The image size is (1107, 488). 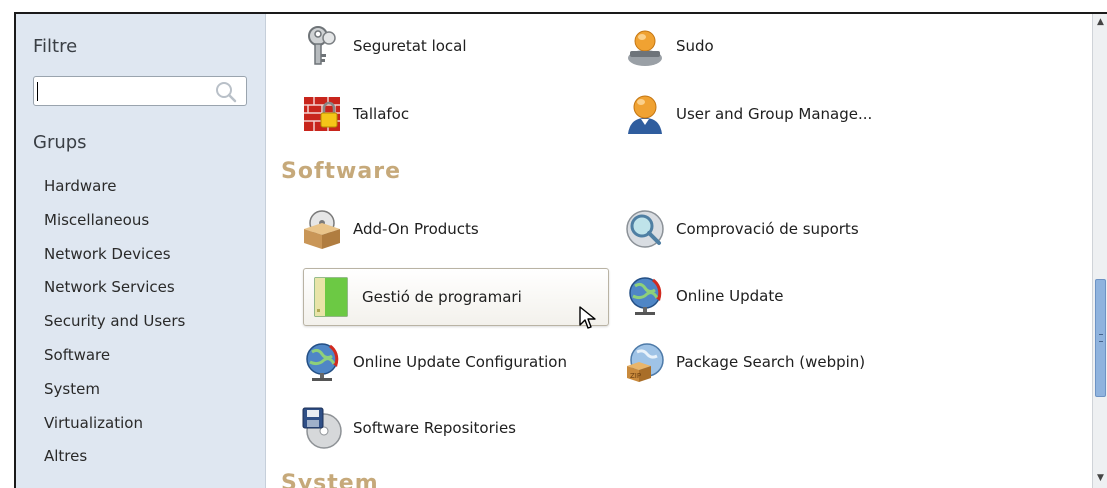 What do you see at coordinates (434, 428) in the screenshot?
I see `module-label: Software Repositories` at bounding box center [434, 428].